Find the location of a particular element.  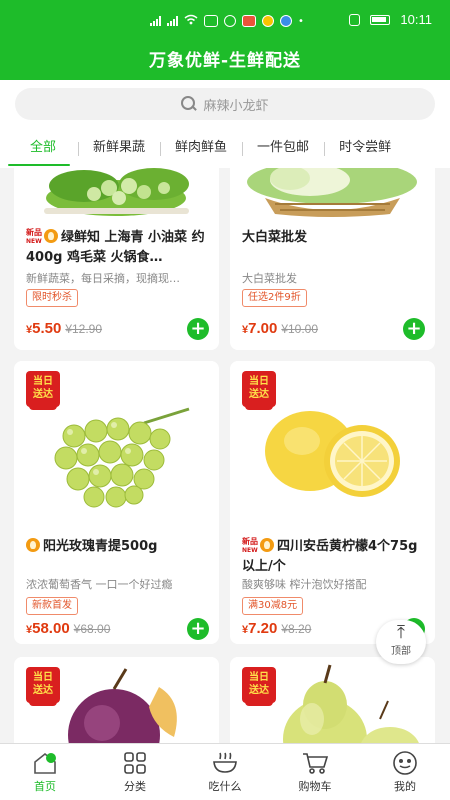

search-placeholder: 麻辣小龙虾 is located at coordinates (236, 106).